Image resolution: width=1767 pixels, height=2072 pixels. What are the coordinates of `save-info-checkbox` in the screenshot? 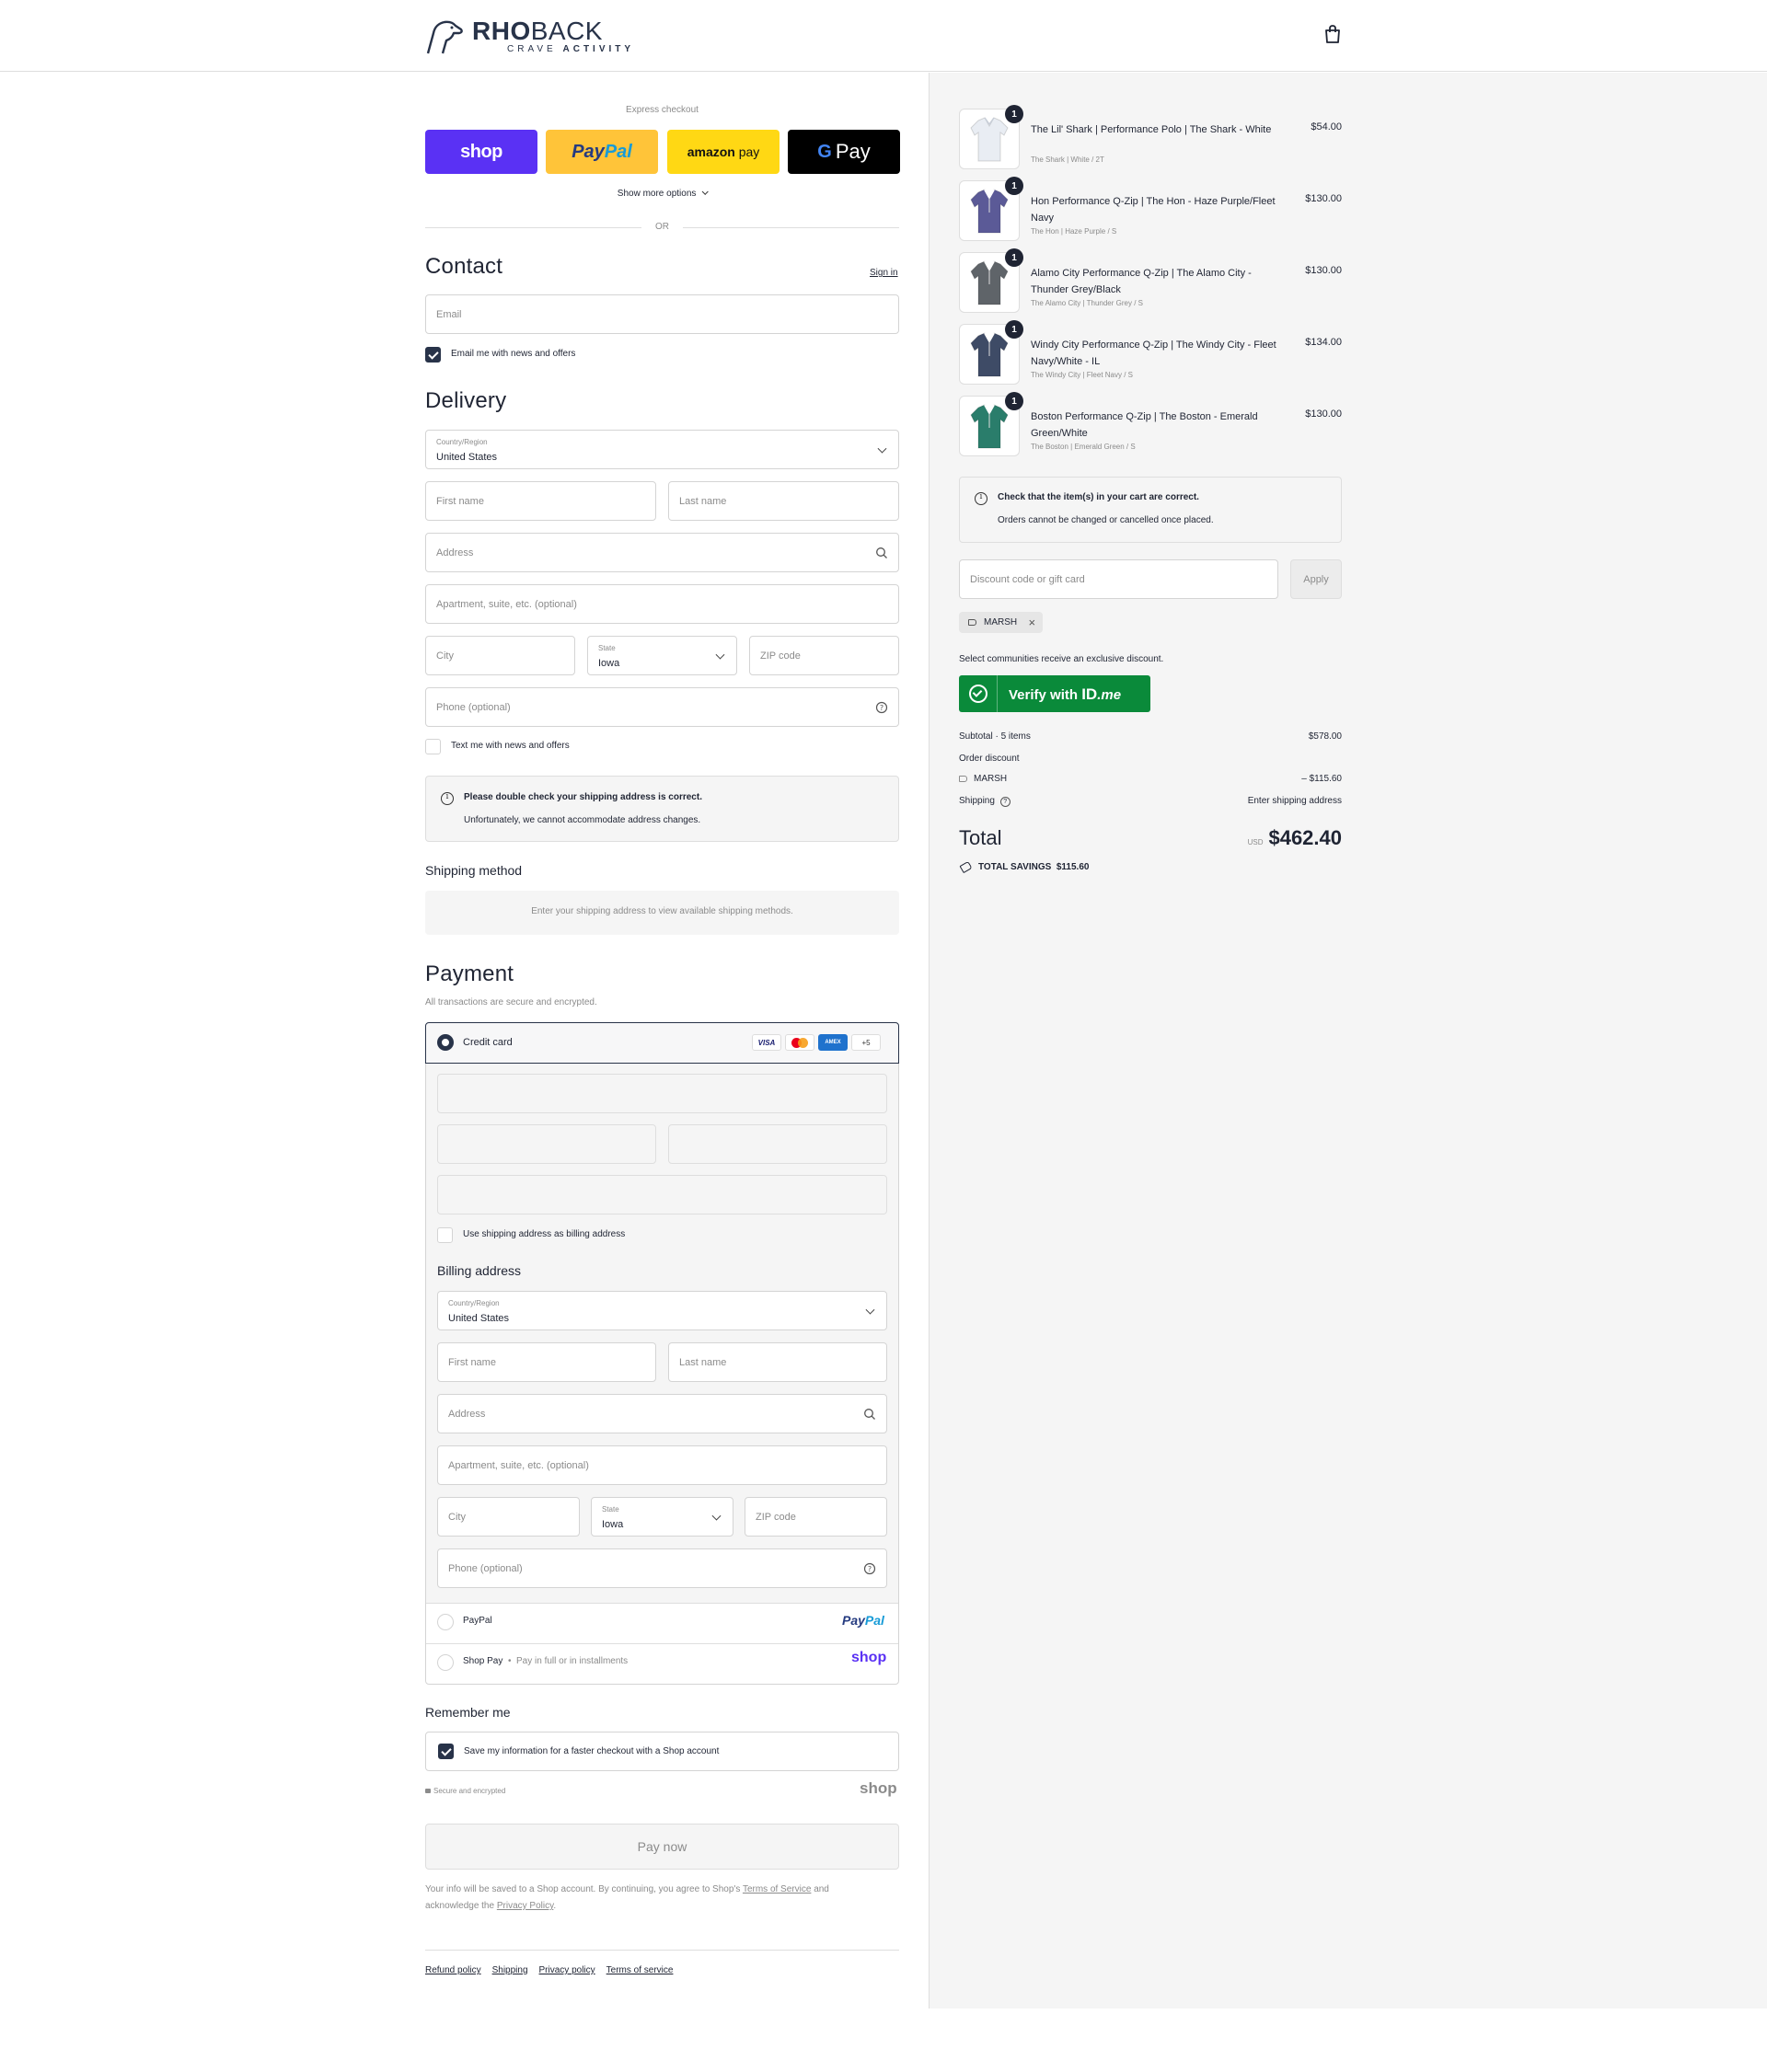 It's located at (446, 1751).